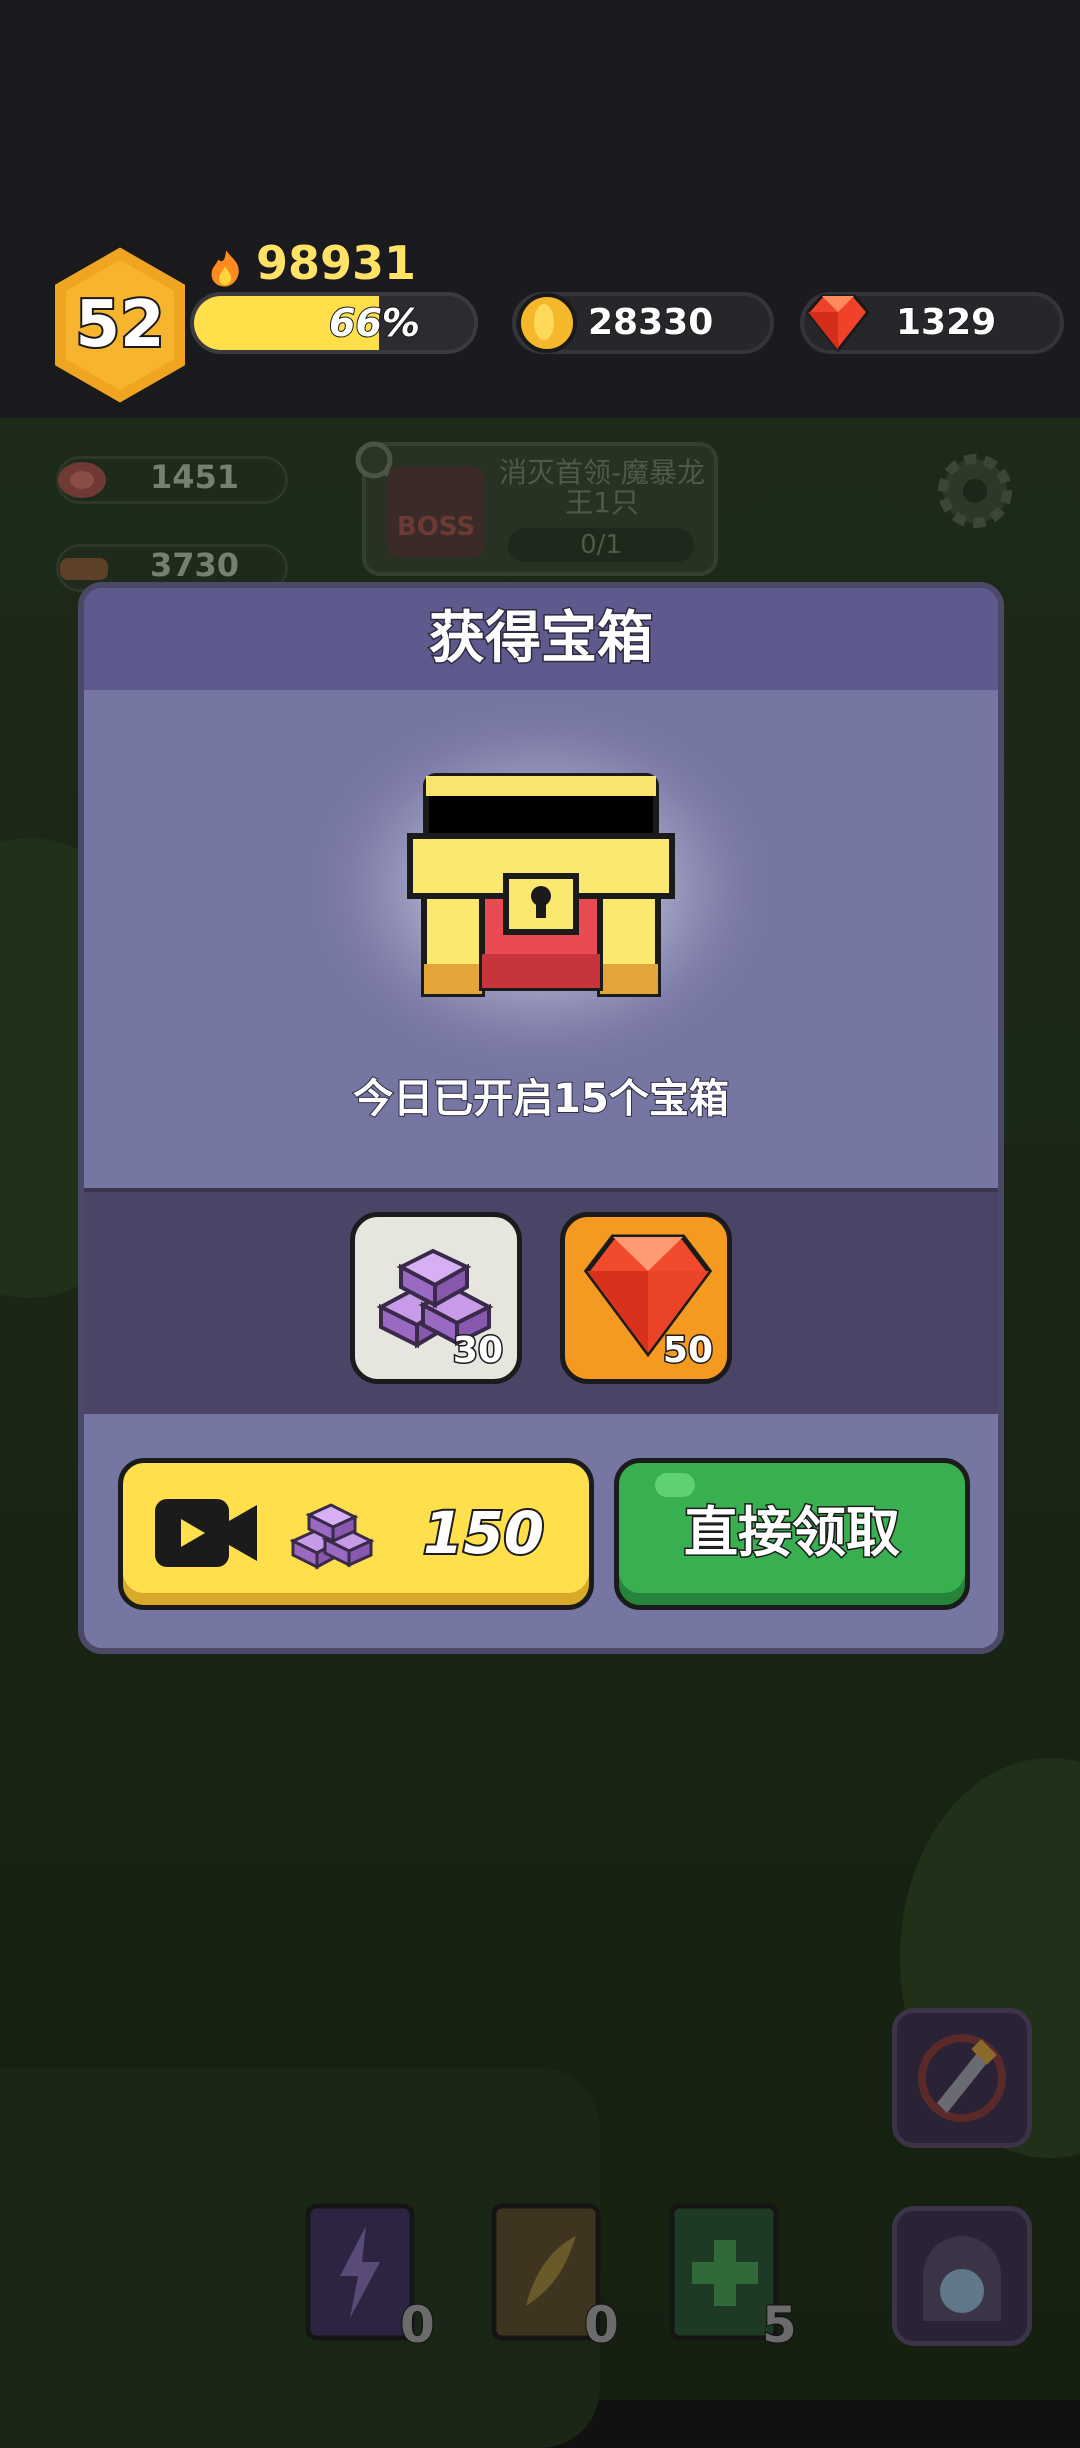  What do you see at coordinates (225, 267) in the screenshot?
I see `flame-icon` at bounding box center [225, 267].